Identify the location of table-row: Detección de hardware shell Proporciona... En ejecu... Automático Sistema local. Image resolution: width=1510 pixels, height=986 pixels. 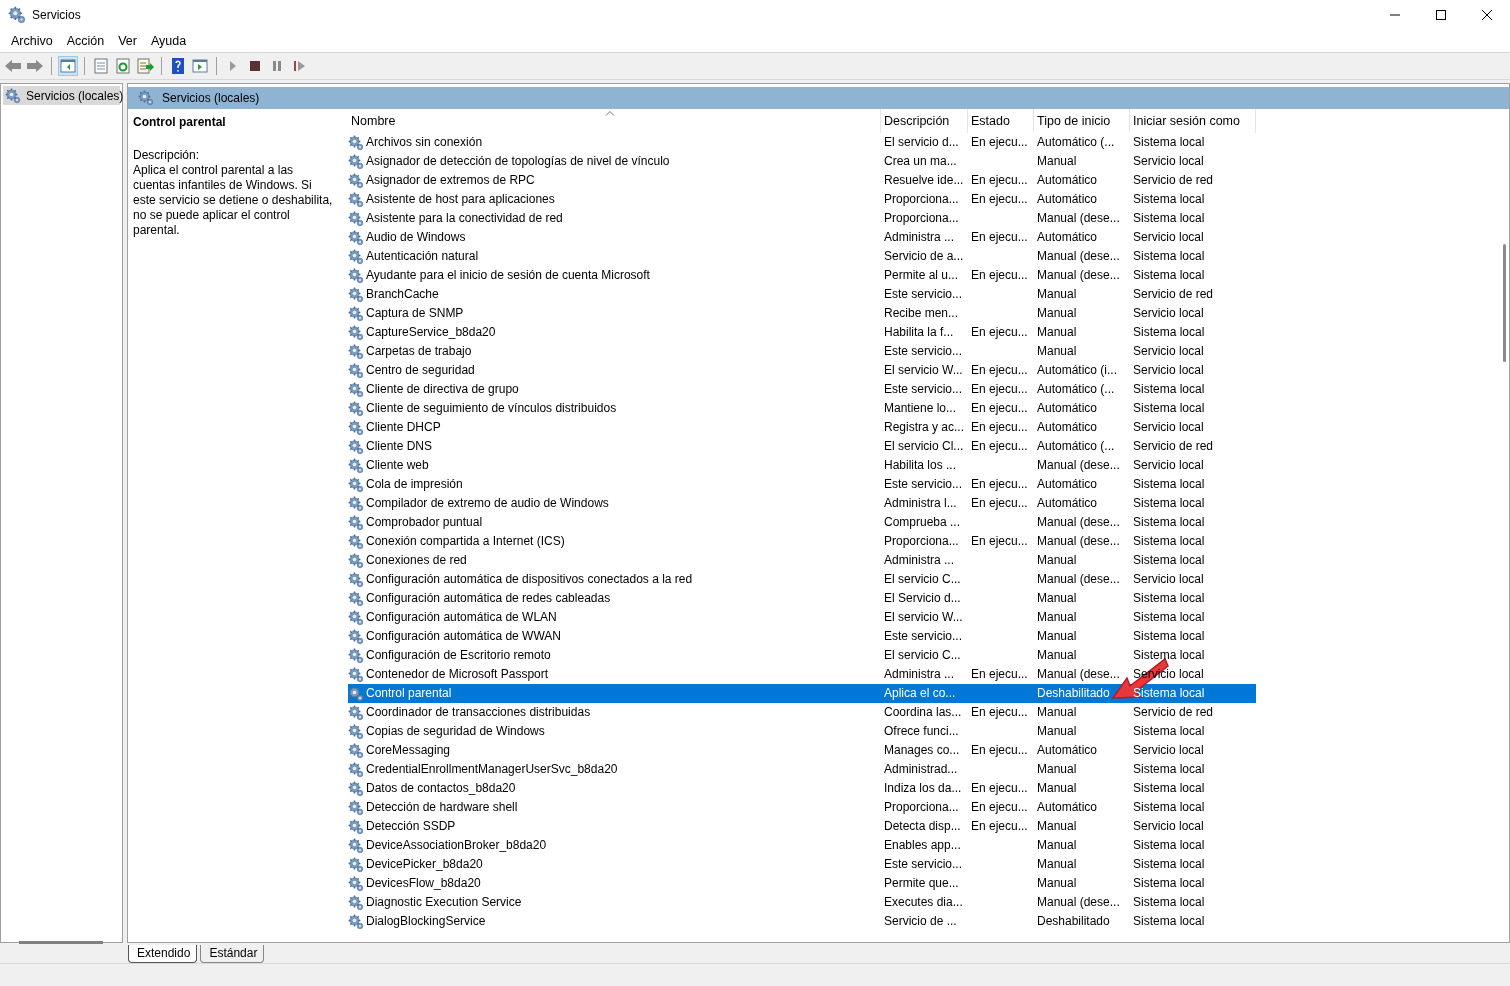
(802, 807).